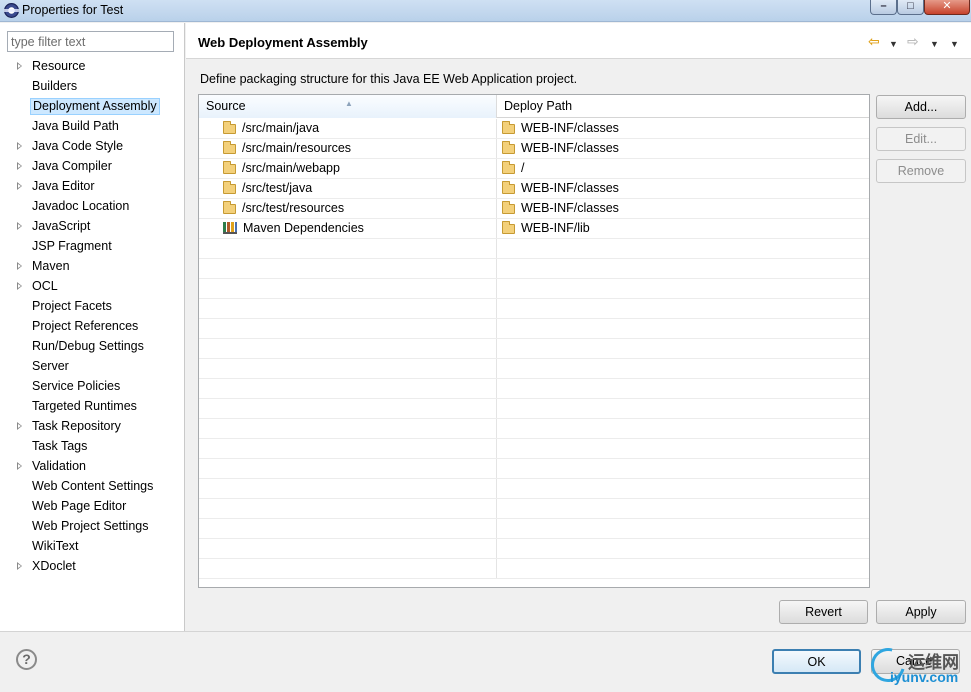  Describe the element at coordinates (291, 168) in the screenshot. I see `source-path: /src/main/webapp` at that location.